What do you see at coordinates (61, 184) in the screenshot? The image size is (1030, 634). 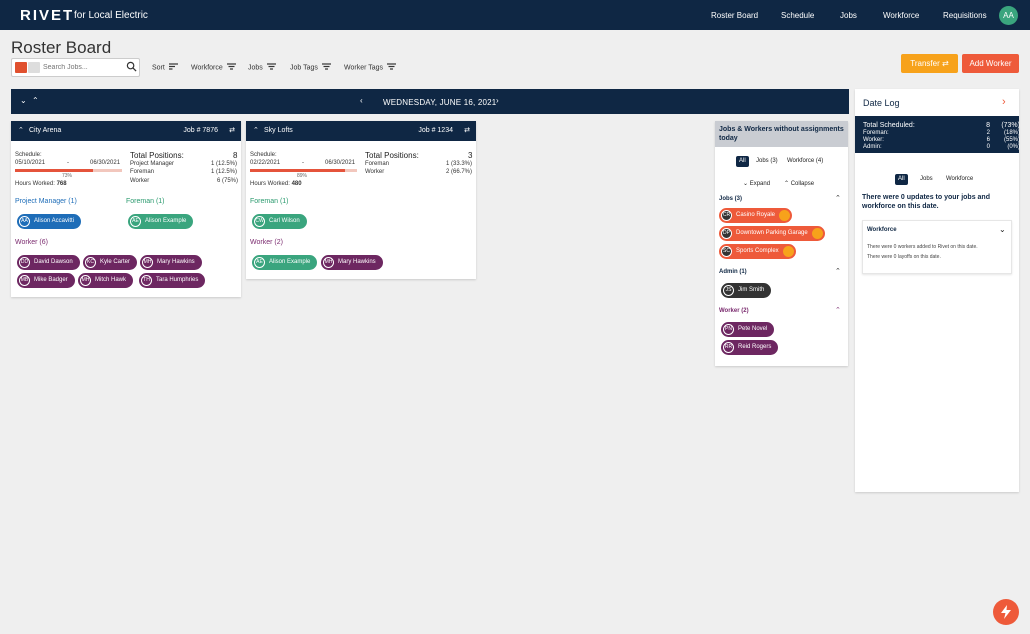 I see `hours-value: 768` at bounding box center [61, 184].